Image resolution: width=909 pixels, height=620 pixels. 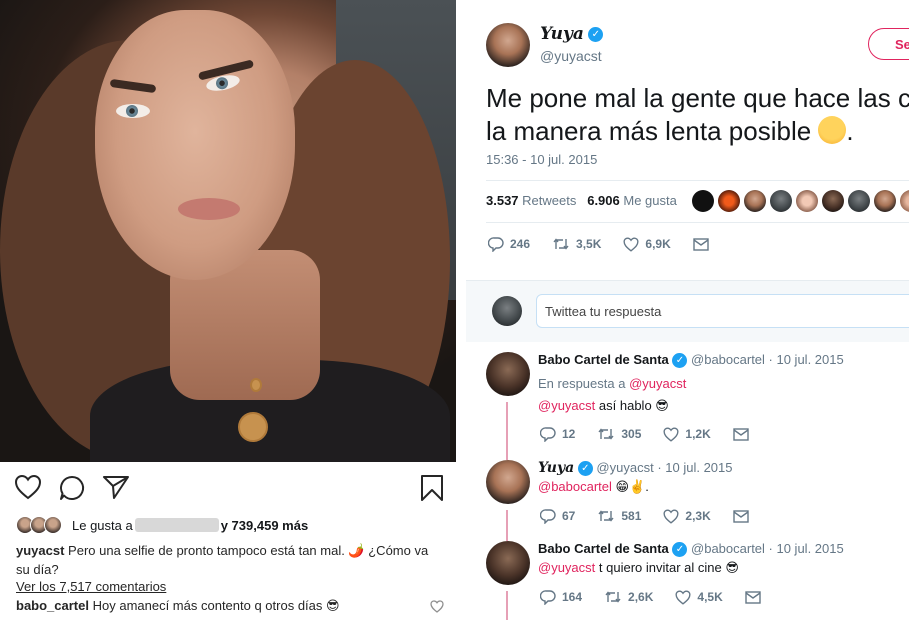 I want to click on reply-text: así hablo 😎, so click(x=633, y=405).